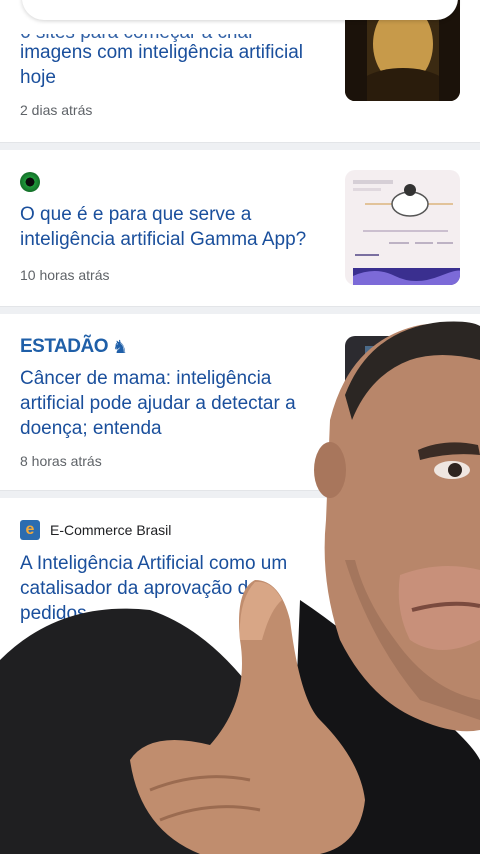 This screenshot has height=854, width=480. I want to click on news-source: ESTADÃO ♞, so click(74, 347).